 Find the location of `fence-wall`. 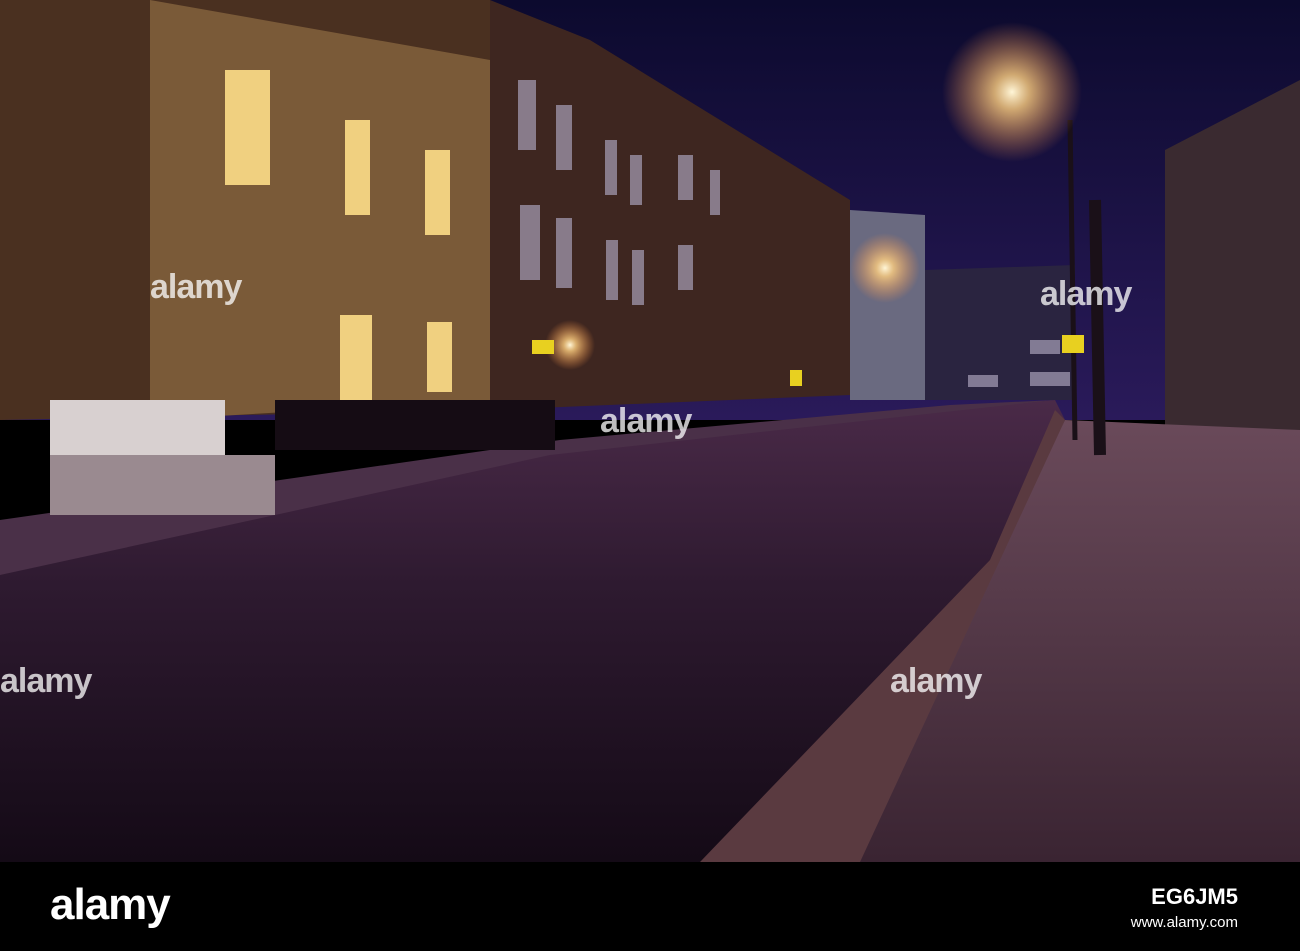

fence-wall is located at coordinates (162, 485).